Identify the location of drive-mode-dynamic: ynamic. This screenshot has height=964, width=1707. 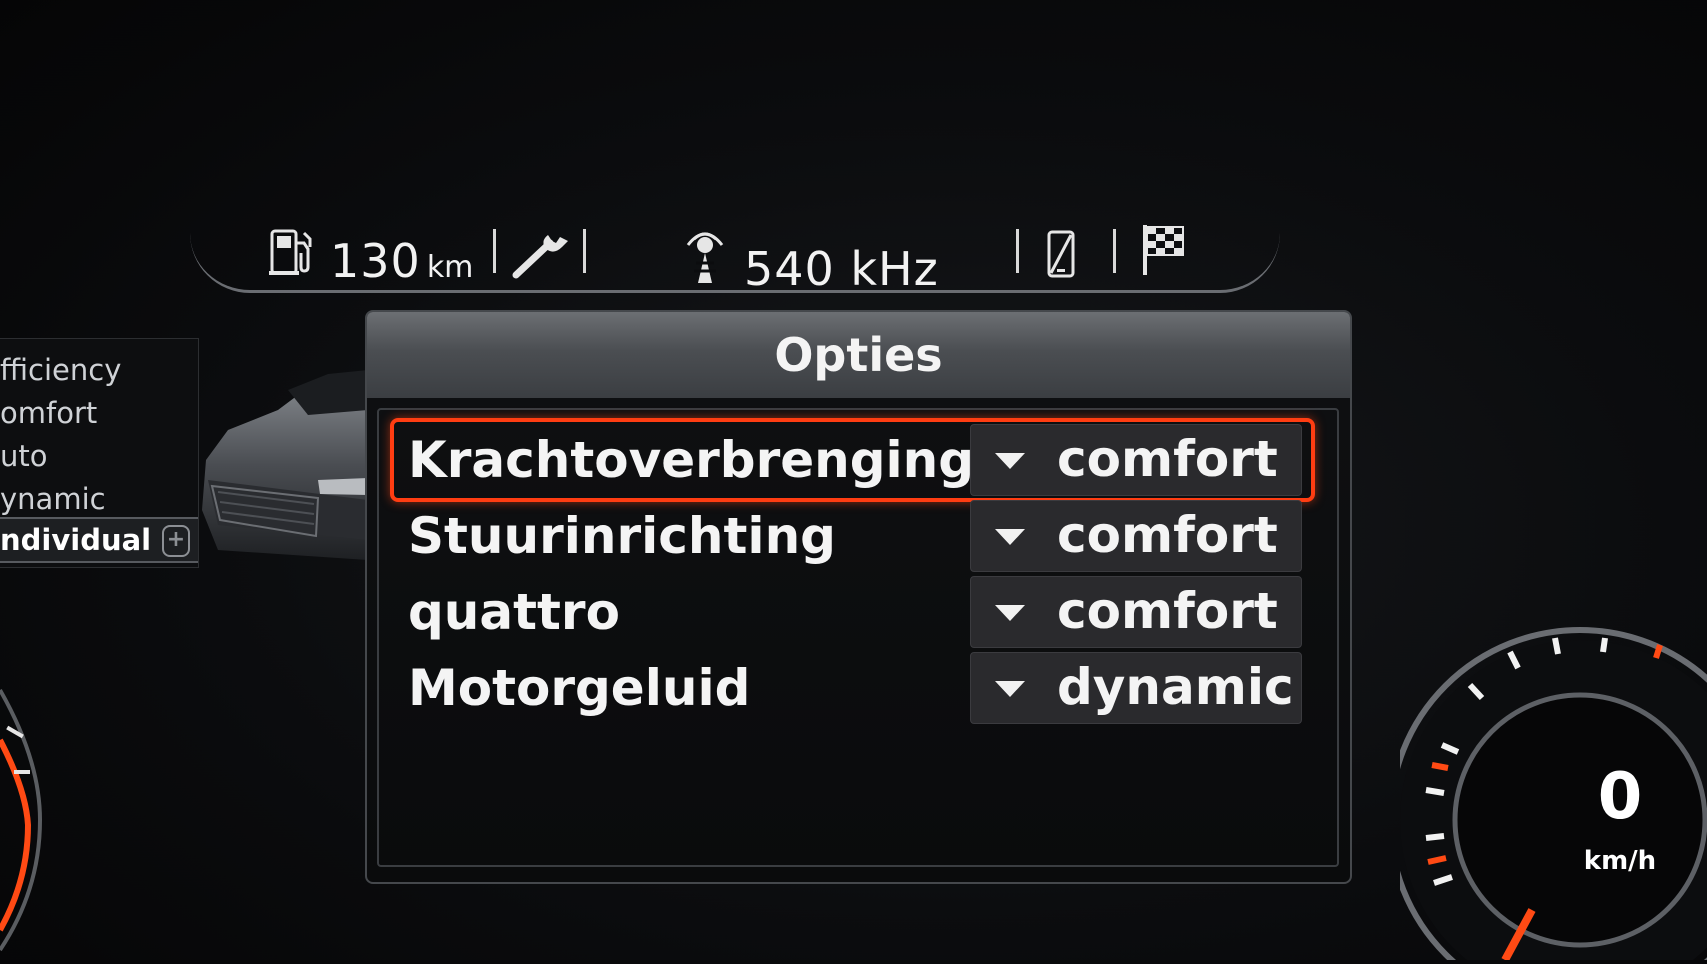
(105, 499).